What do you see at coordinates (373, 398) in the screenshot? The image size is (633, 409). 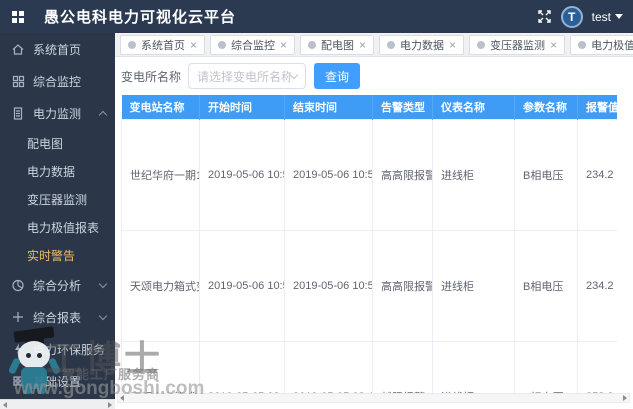 I see `table-horizontal-scrollbar` at bounding box center [373, 398].